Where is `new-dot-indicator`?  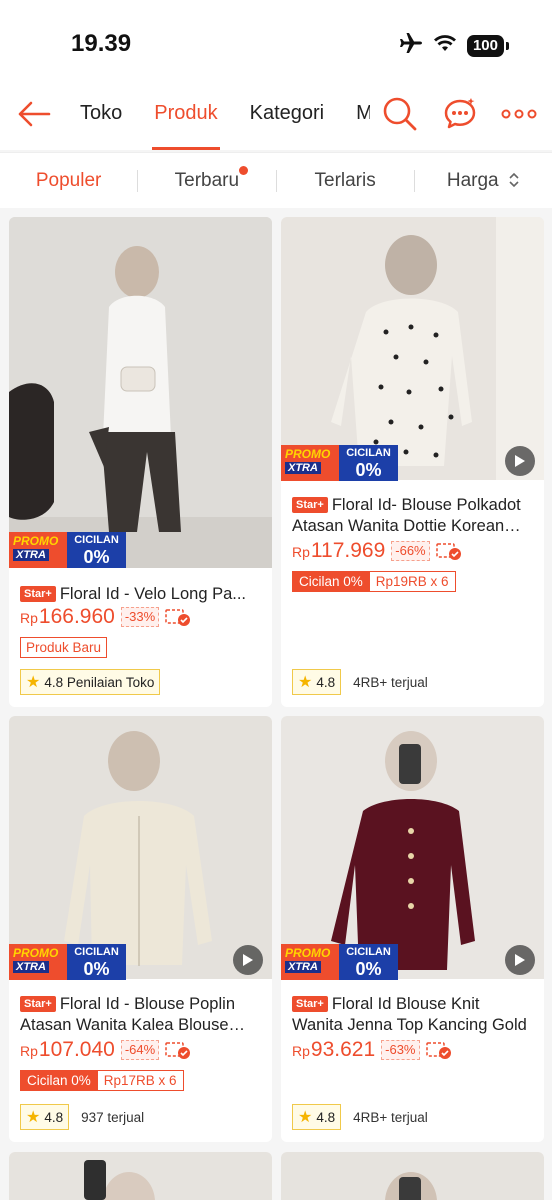
new-dot-indicator is located at coordinates (244, 170).